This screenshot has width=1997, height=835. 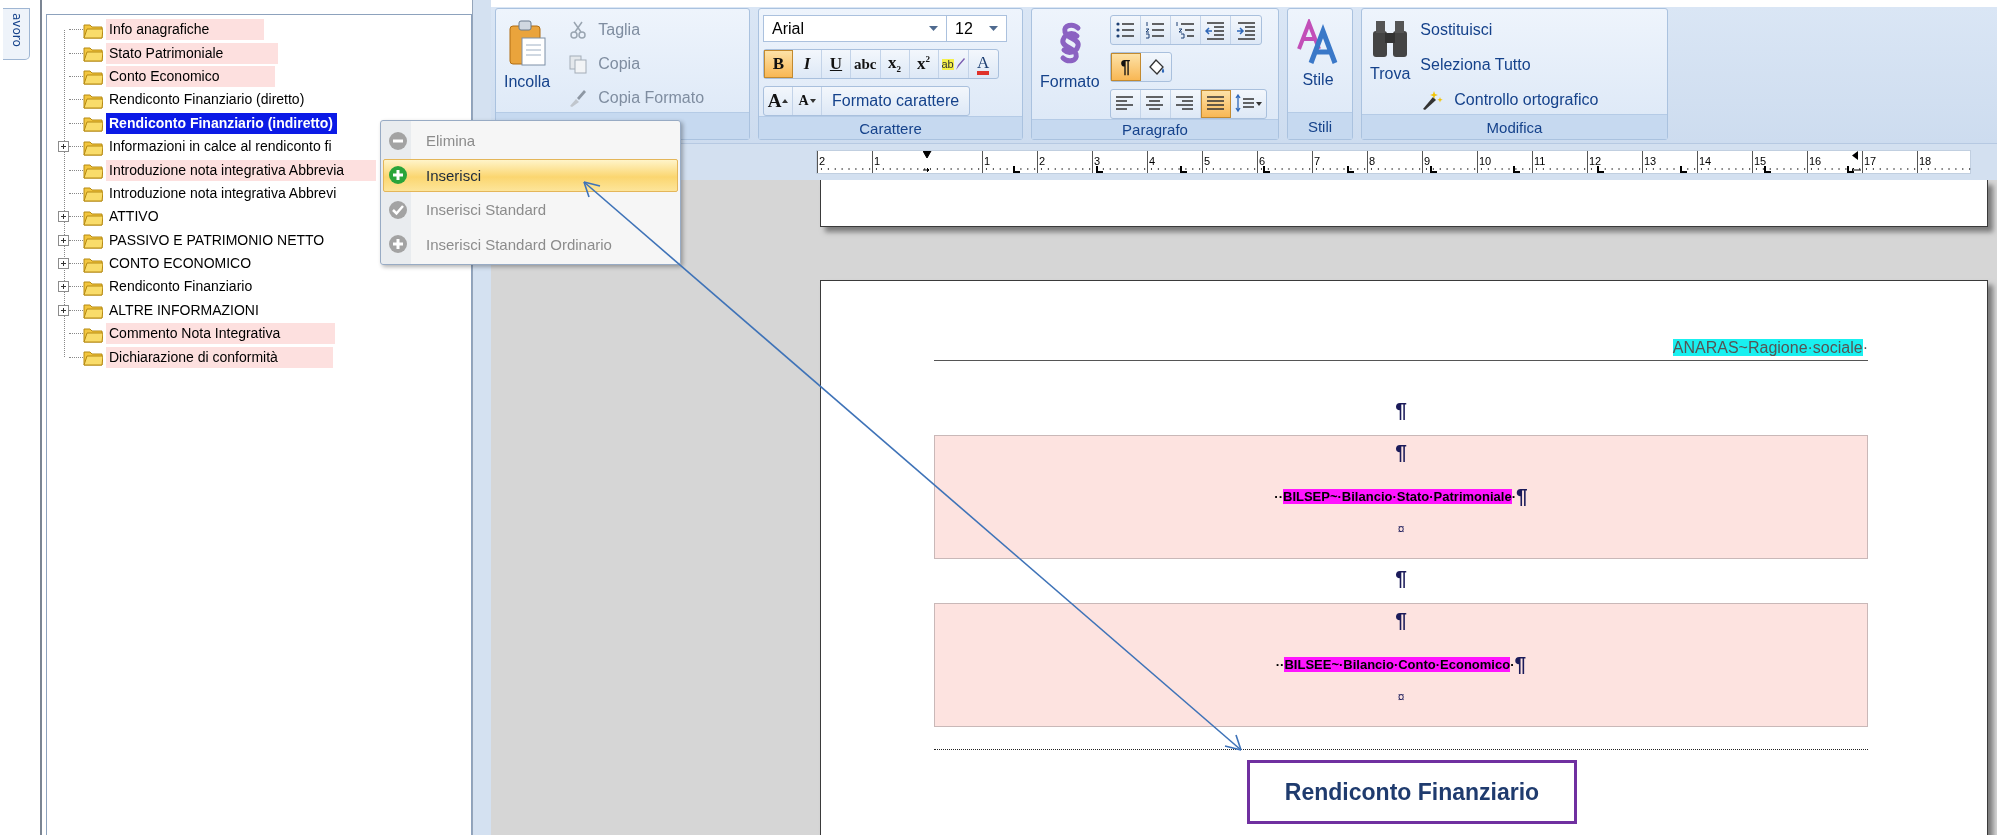 What do you see at coordinates (1317, 161) in the screenshot?
I see `ruler-number: 7` at bounding box center [1317, 161].